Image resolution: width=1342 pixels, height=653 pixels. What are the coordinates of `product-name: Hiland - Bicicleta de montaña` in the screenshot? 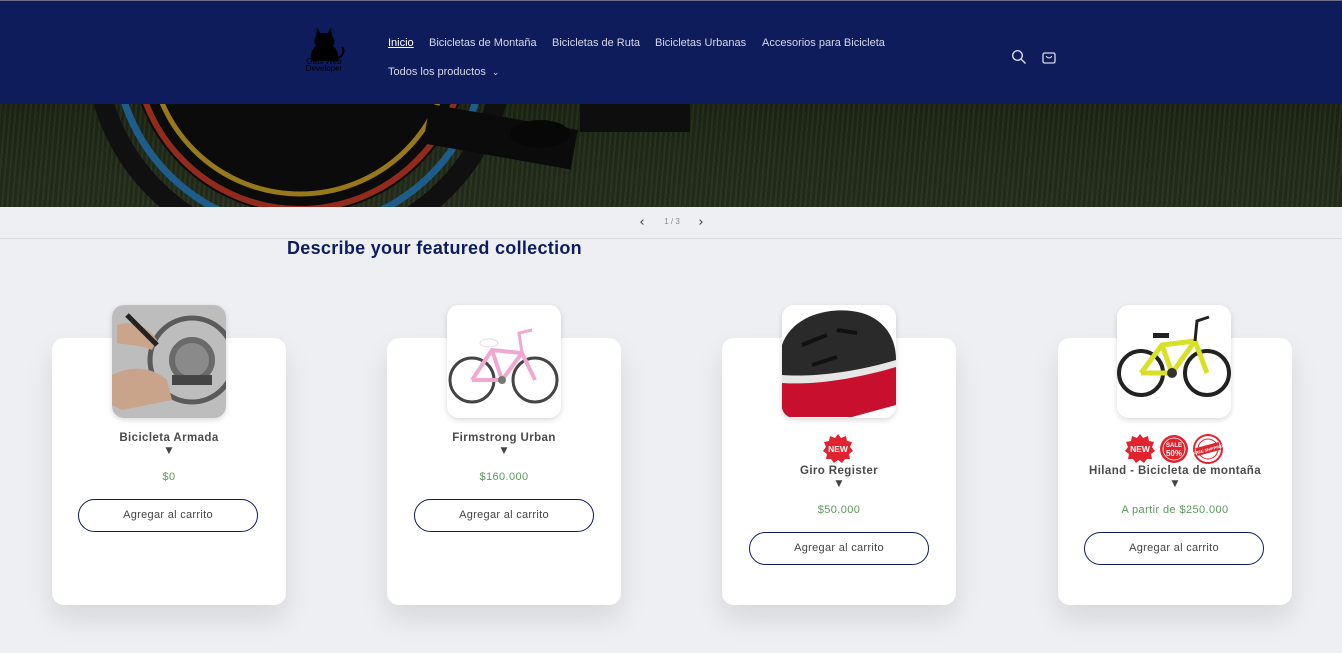 It's located at (1175, 471).